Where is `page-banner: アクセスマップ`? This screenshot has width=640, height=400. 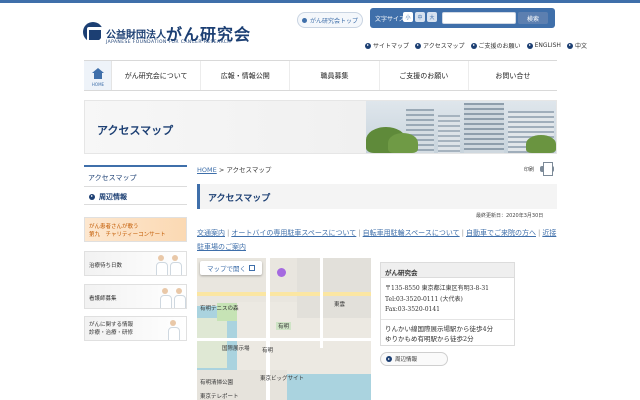 page-banner: アクセスマップ is located at coordinates (320, 127).